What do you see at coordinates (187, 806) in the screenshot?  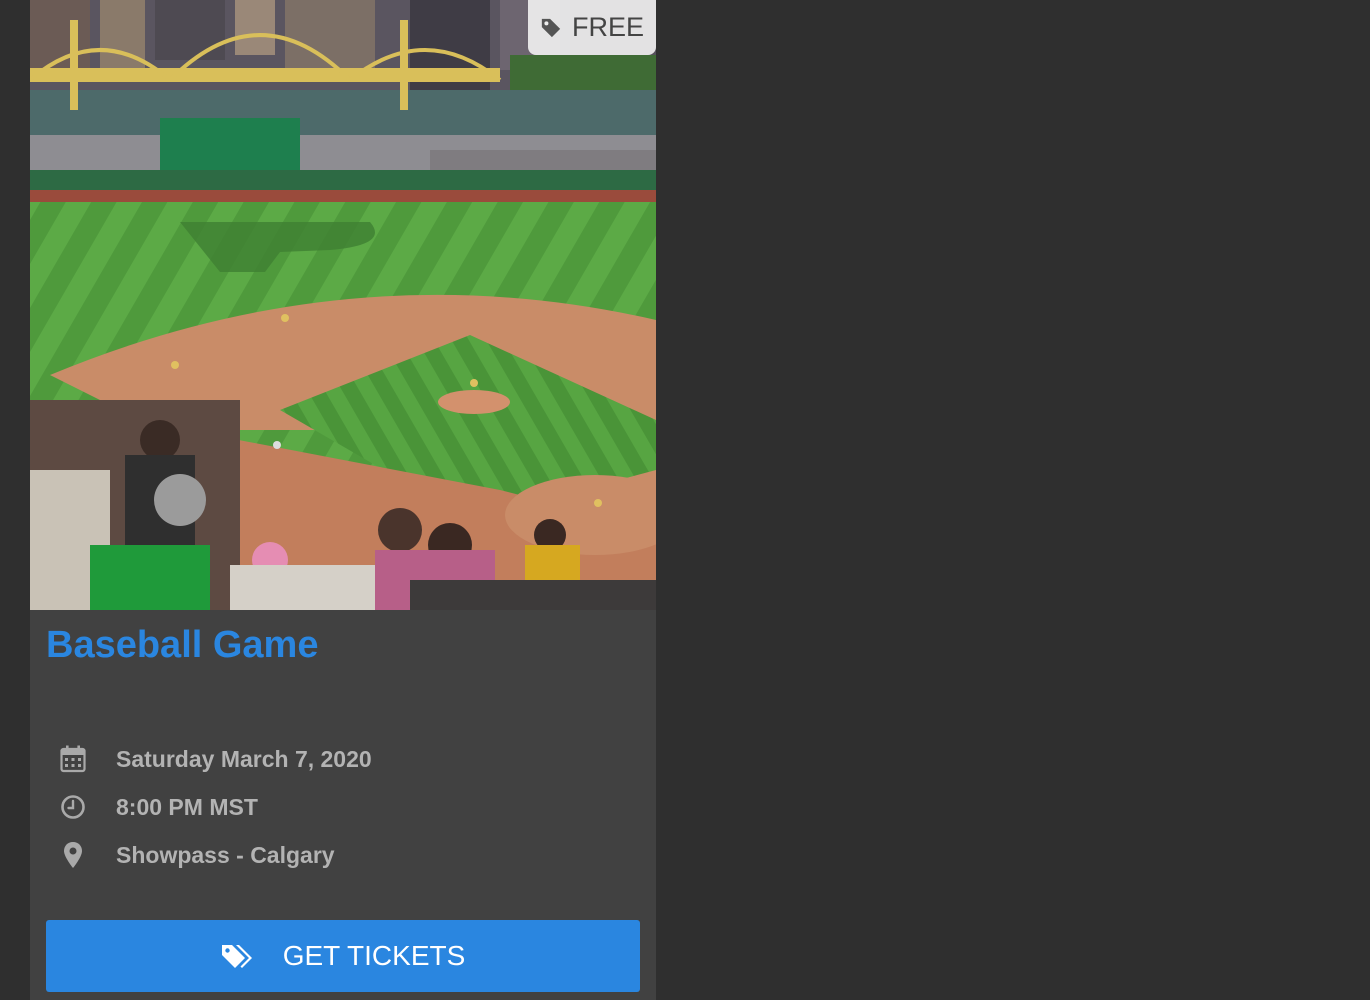 I see `event-time: 8:00 PM MST` at bounding box center [187, 806].